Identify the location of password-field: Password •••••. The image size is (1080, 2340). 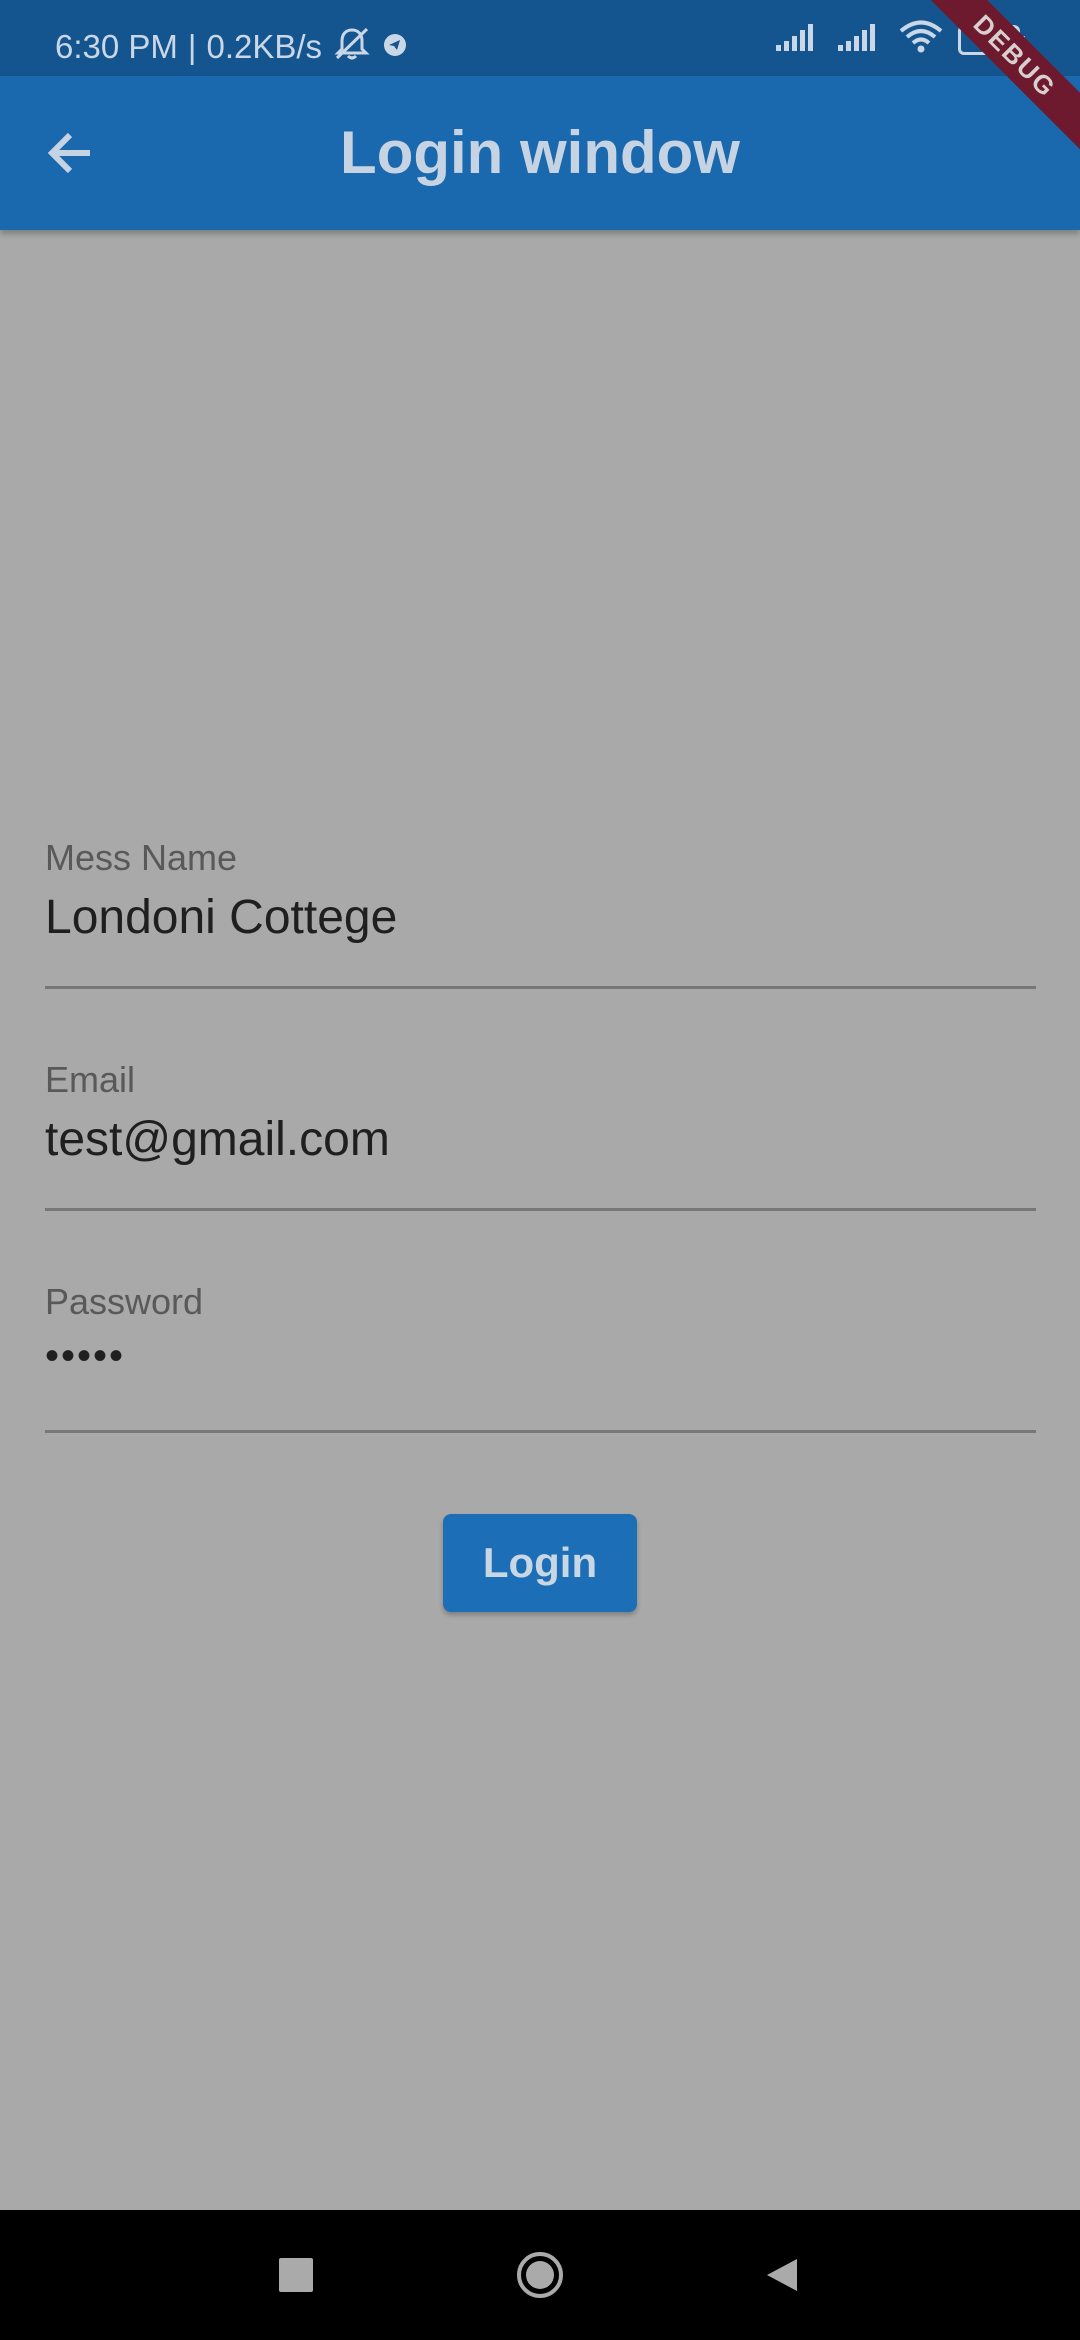
(540, 1357).